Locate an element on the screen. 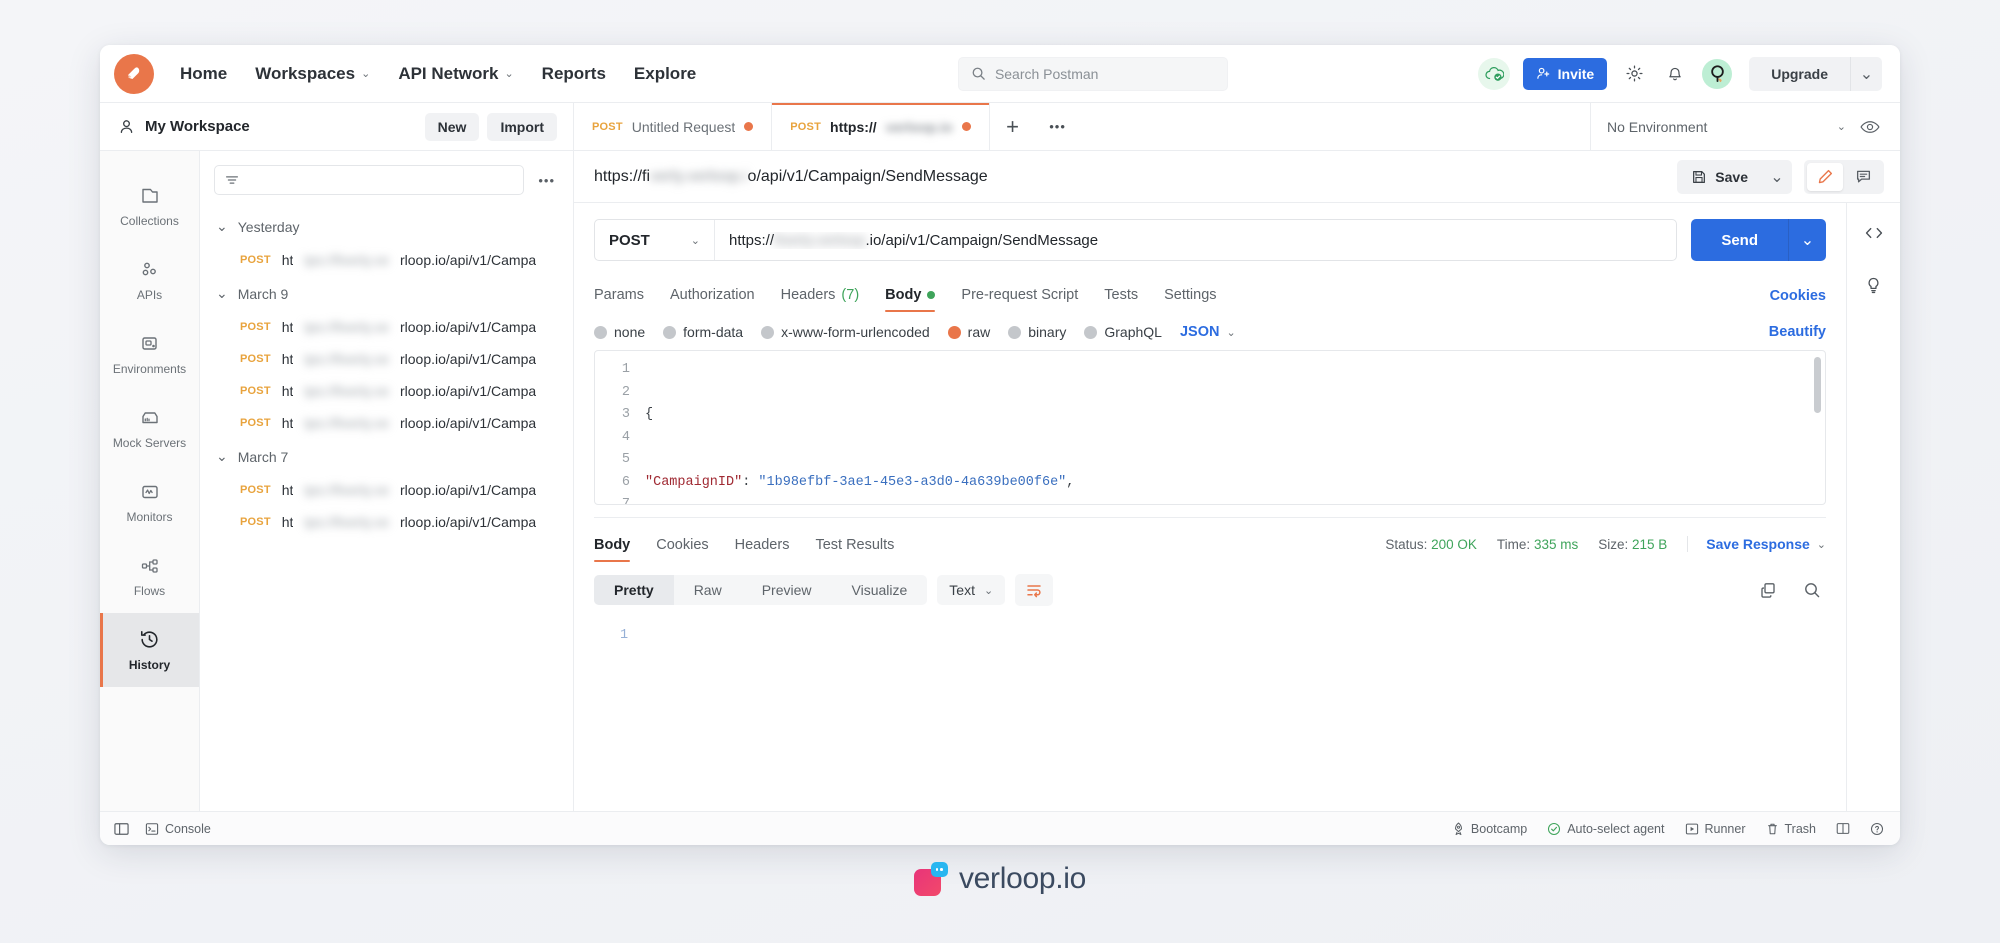  nav-label: Reports is located at coordinates (573, 73).